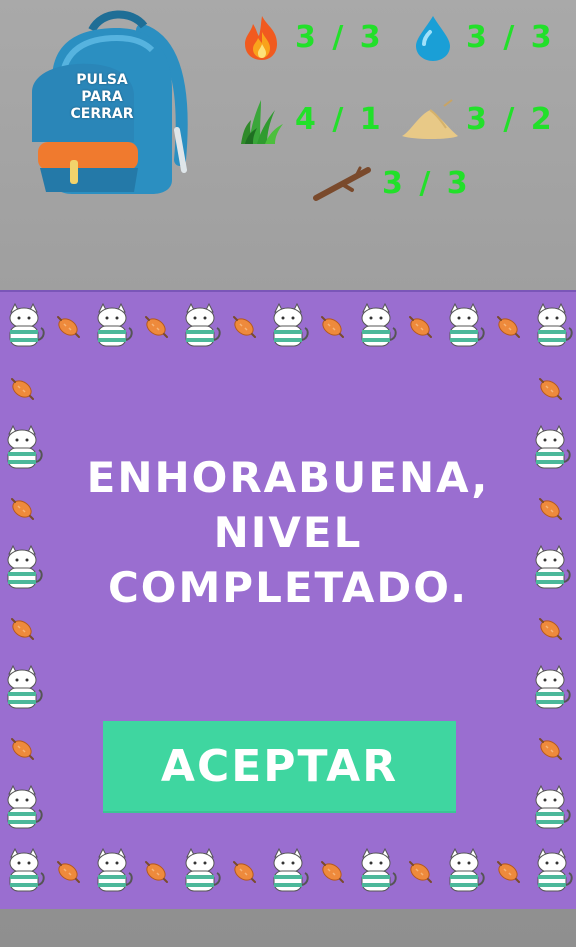 The image size is (576, 947). Describe the element at coordinates (433, 38) in the screenshot. I see `water-drop-icon` at that location.